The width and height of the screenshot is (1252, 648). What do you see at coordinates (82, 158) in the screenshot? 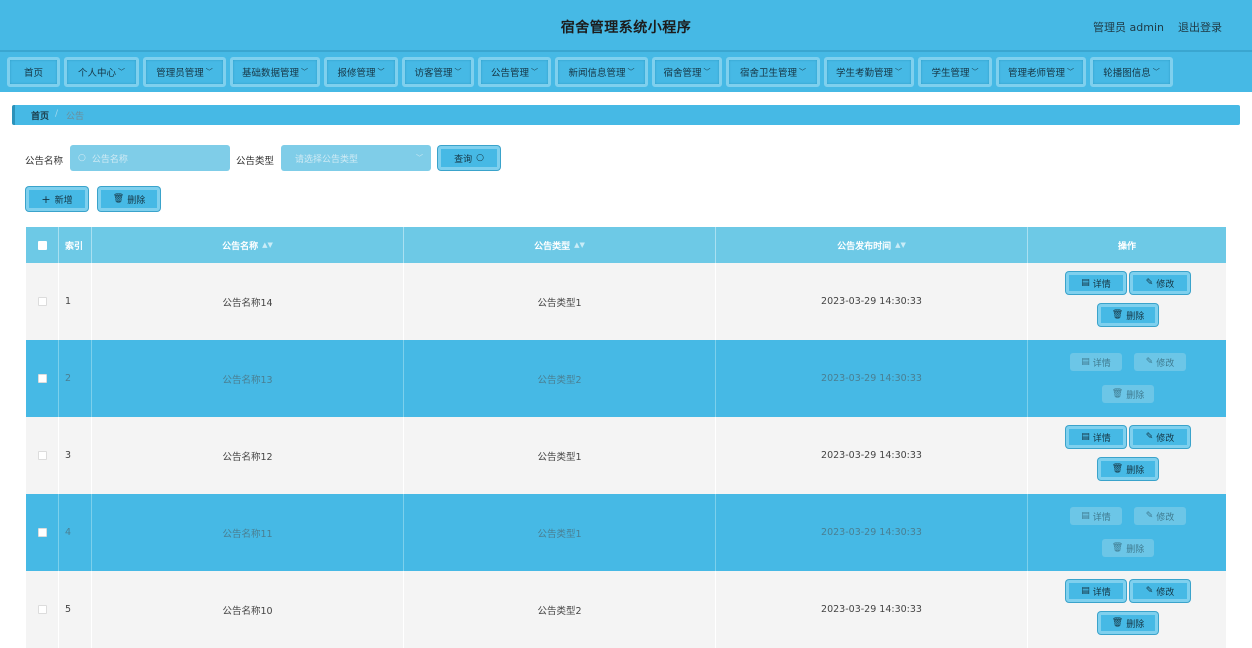
I see `search-icon: ○` at bounding box center [82, 158].